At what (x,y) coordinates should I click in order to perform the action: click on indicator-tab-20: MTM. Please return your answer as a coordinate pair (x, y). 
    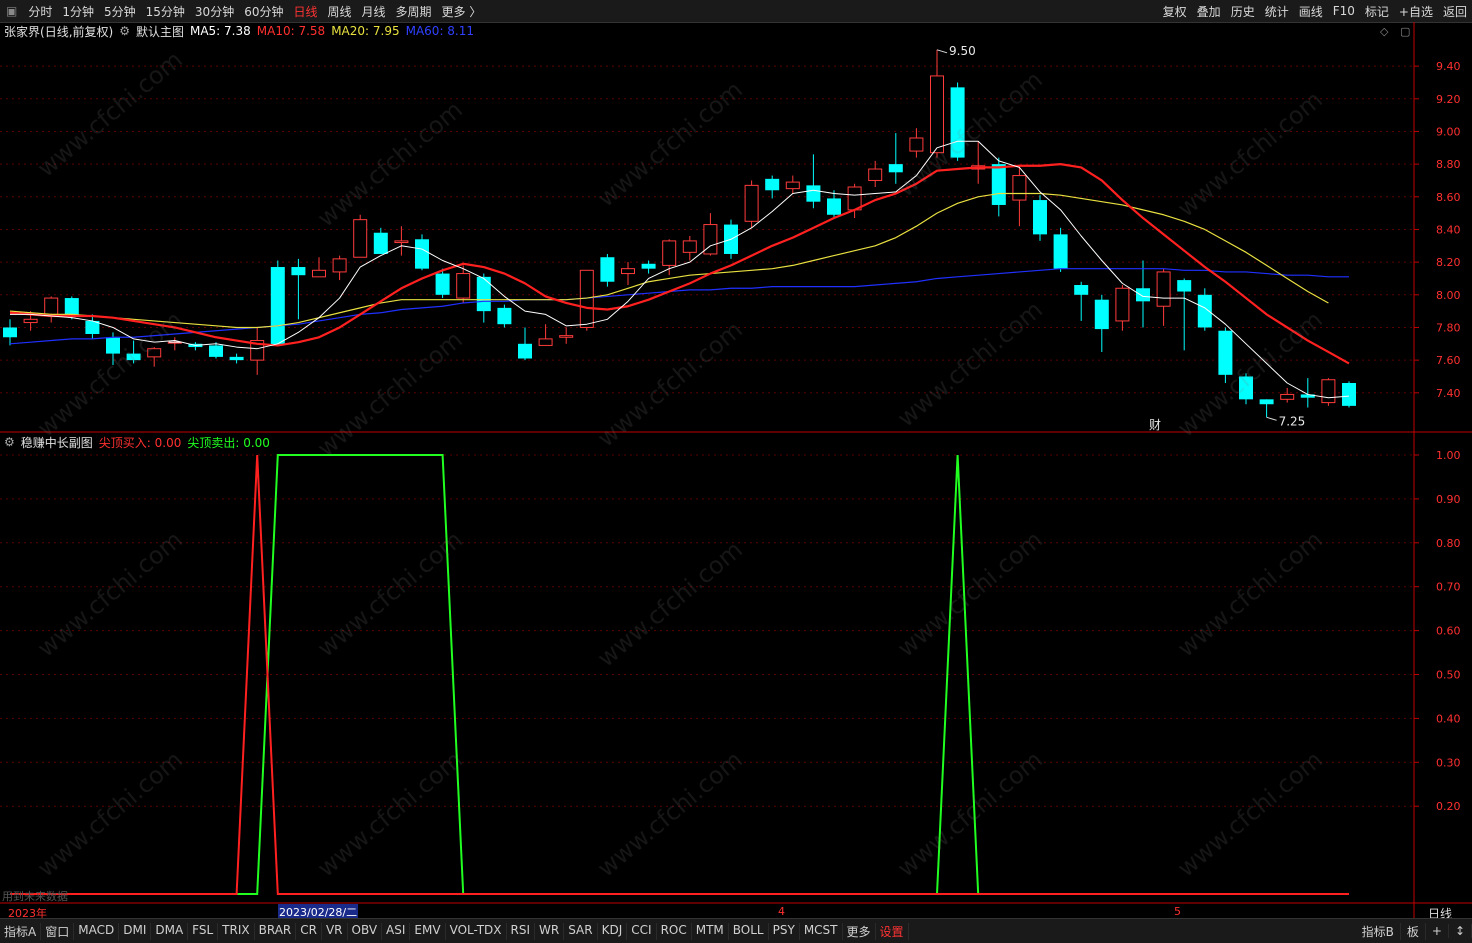
    Looking at the image, I should click on (710, 931).